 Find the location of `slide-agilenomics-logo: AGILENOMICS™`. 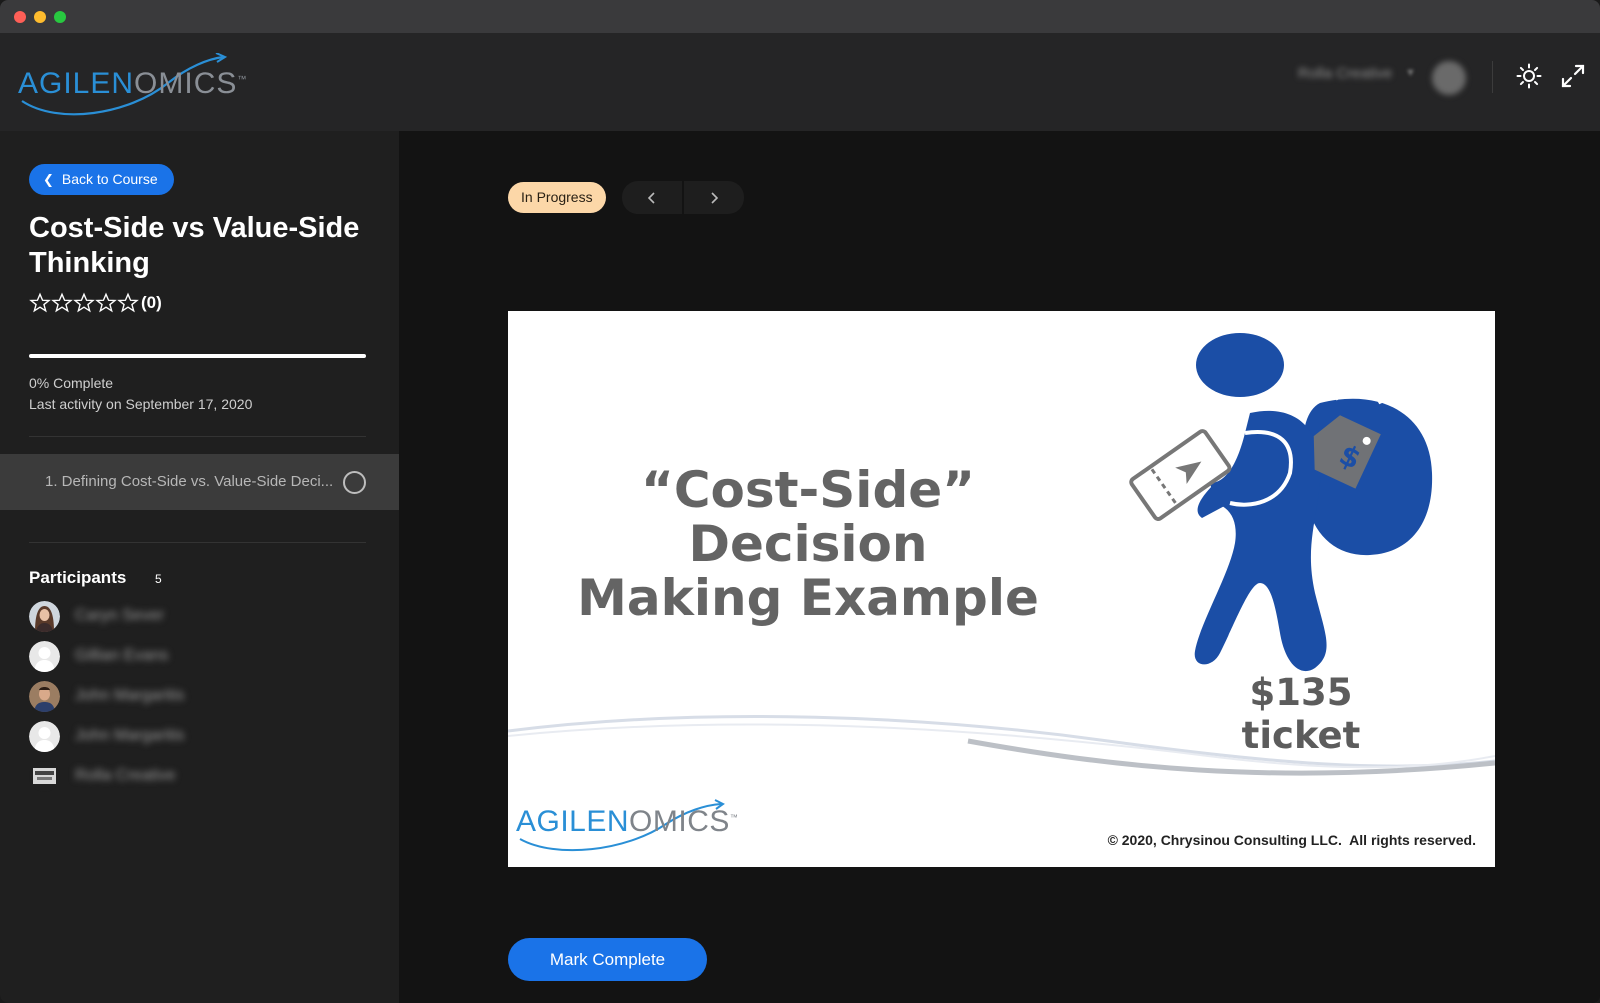

slide-agilenomics-logo: AGILENOMICS™ is located at coordinates (627, 827).